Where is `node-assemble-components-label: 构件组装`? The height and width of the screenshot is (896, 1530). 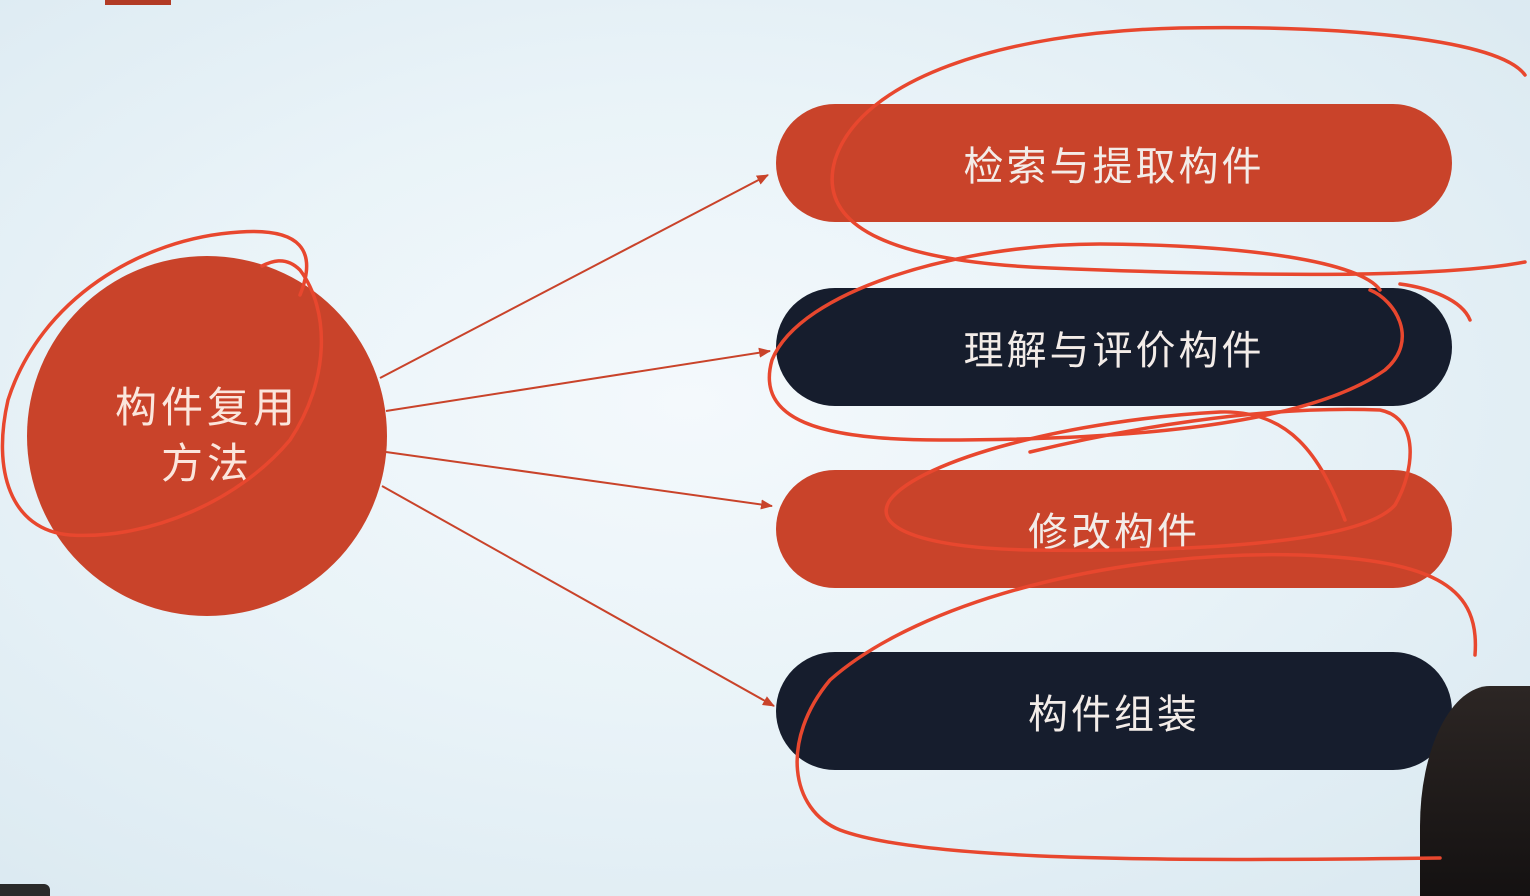 node-assemble-components-label: 构件组装 is located at coordinates (1114, 715).